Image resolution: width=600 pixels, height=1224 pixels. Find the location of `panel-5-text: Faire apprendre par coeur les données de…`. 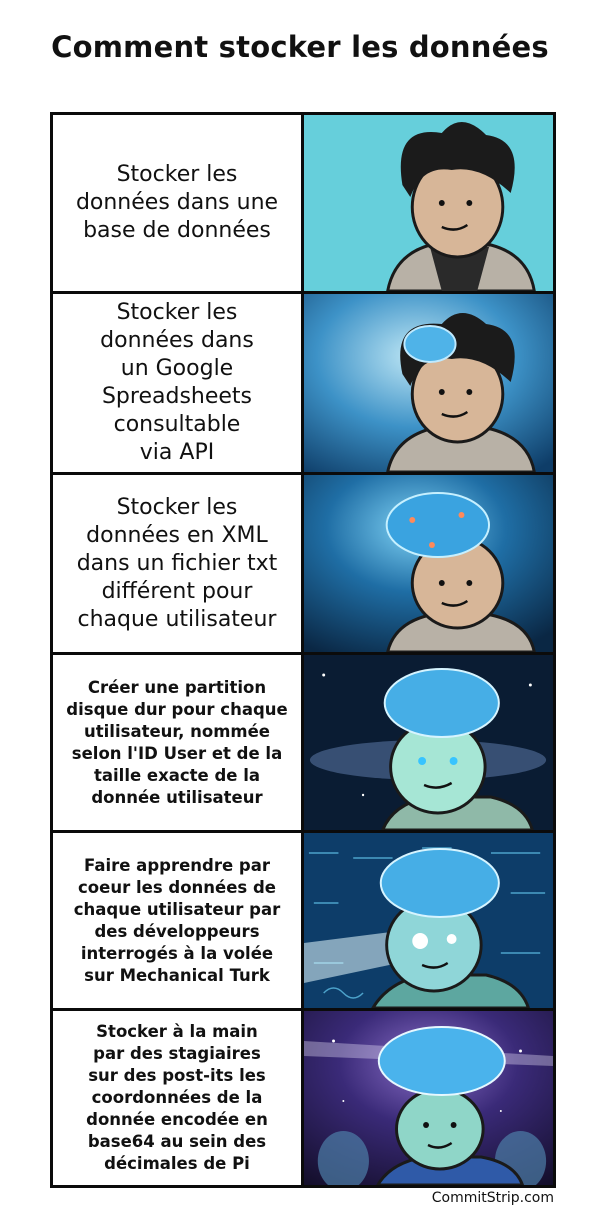

panel-5-text: Faire apprendre par coeur les données de… is located at coordinates (177, 920).